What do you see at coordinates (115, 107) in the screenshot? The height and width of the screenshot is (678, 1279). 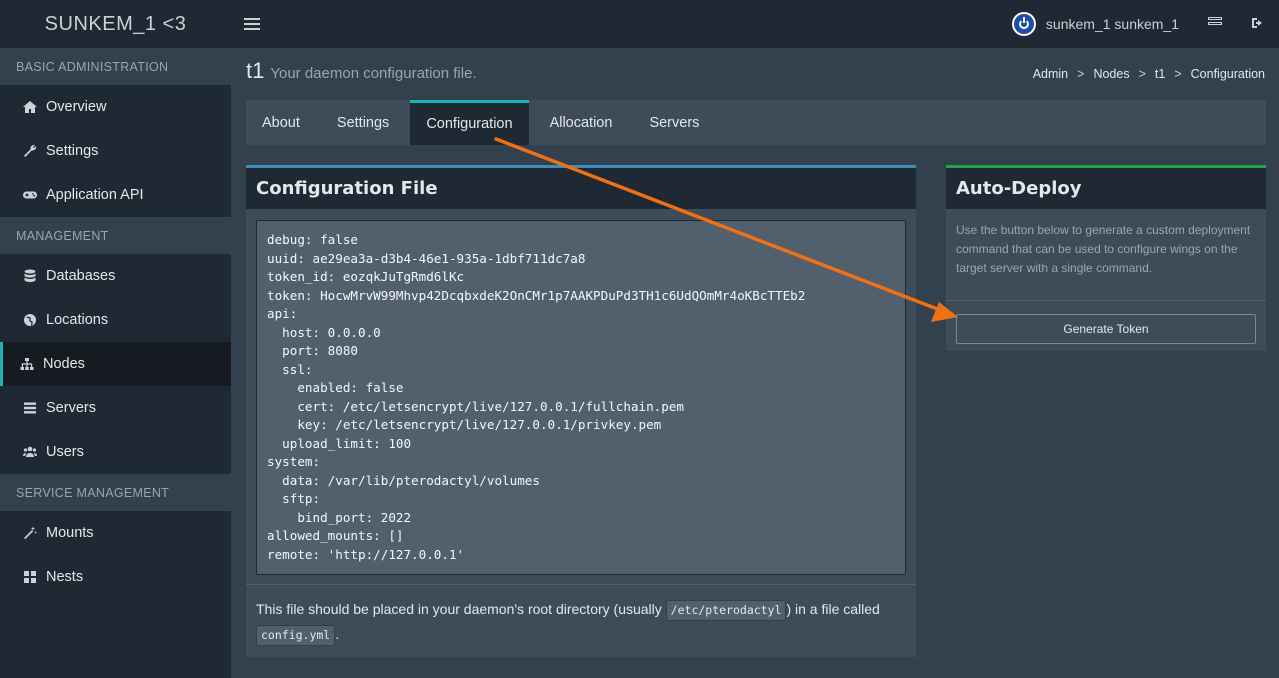 I see `sidebar-item-overview: Overview` at bounding box center [115, 107].